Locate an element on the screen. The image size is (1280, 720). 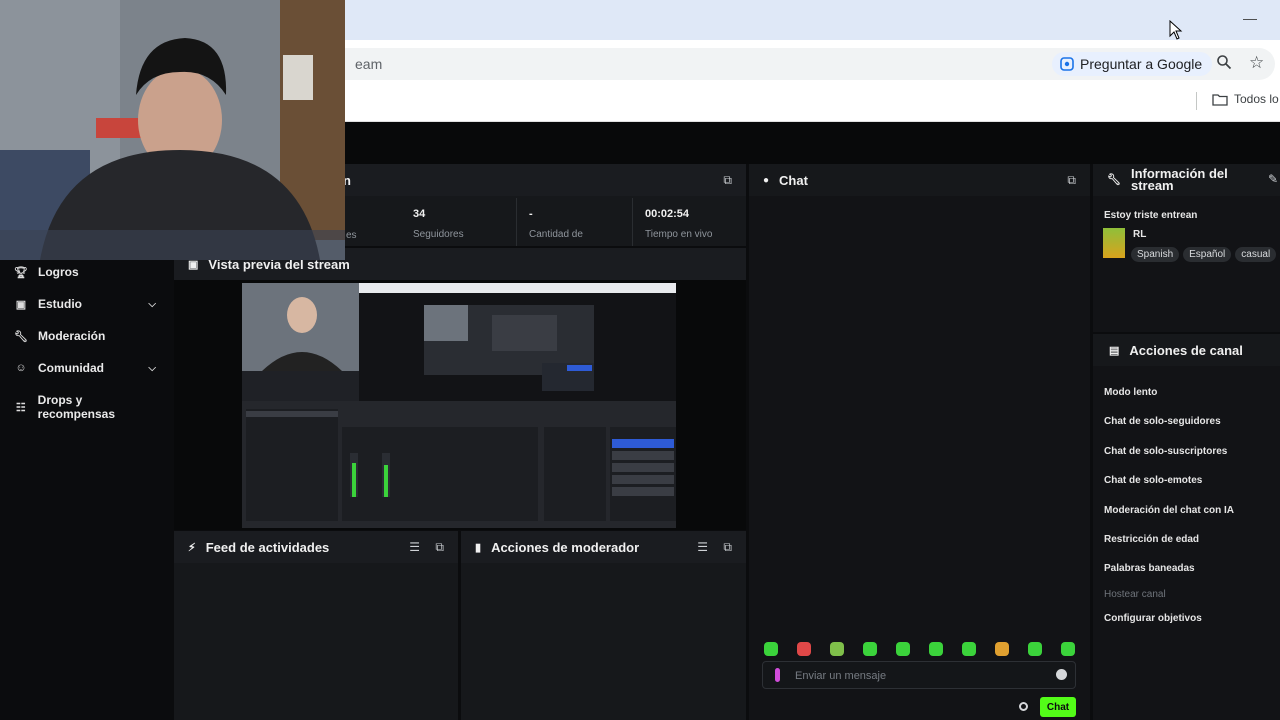
tag: Español is located at coordinates (1207, 254).